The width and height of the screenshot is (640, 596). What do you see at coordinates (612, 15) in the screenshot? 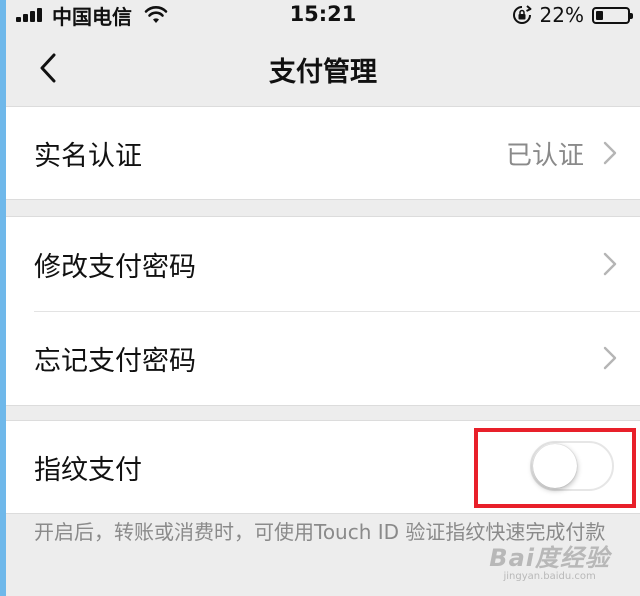
I see `battery-icon` at bounding box center [612, 15].